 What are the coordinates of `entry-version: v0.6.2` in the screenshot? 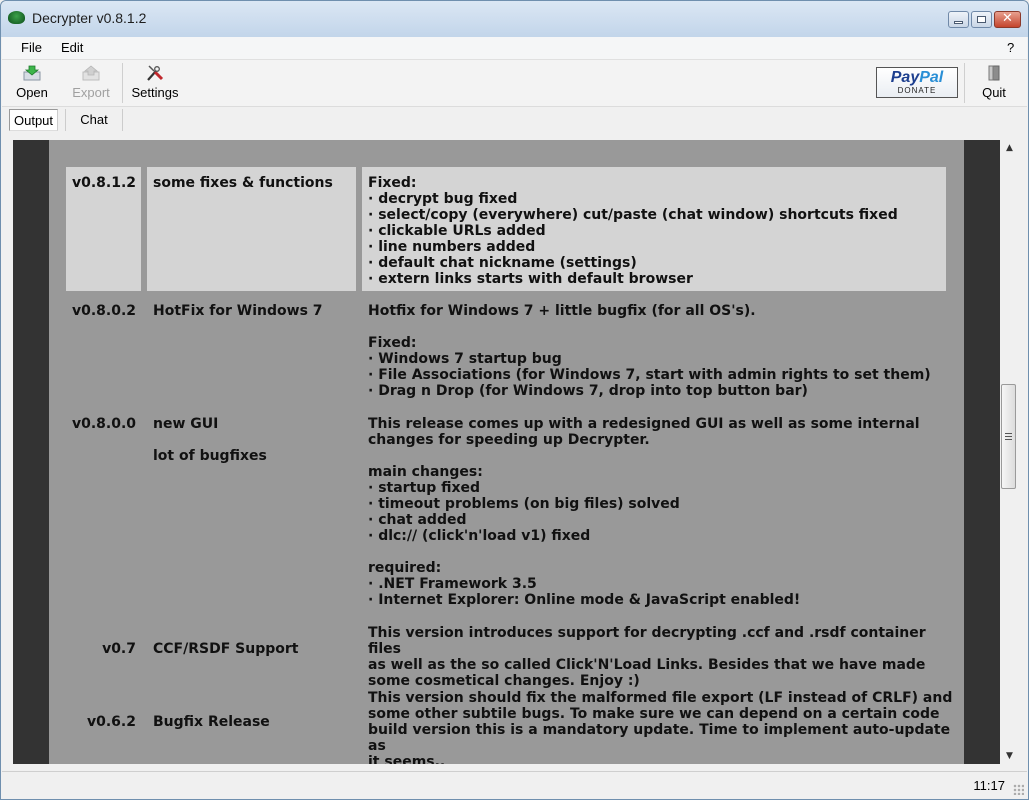 It's located at (111, 722).